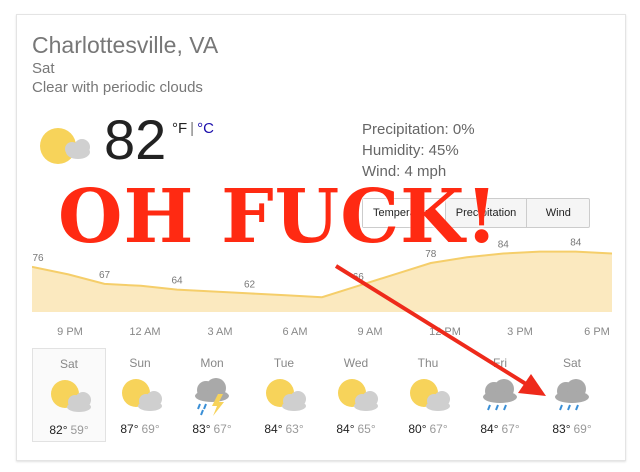 The image size is (640, 472). What do you see at coordinates (440, 330) in the screenshot?
I see `red-arrow-annotation` at bounding box center [440, 330].